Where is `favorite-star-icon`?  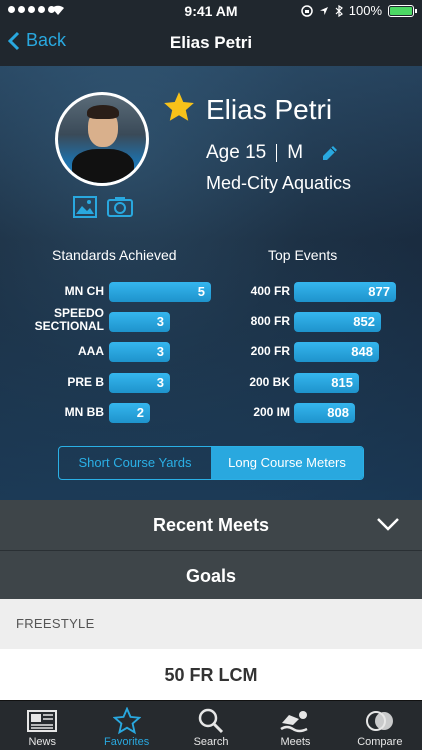 favorite-star-icon is located at coordinates (179, 107).